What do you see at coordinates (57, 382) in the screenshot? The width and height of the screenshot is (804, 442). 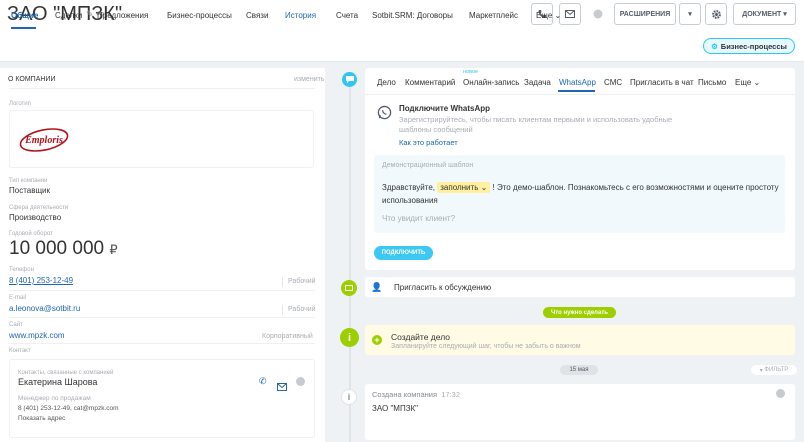 I see `contact-name: Екатерина Шарова` at bounding box center [57, 382].